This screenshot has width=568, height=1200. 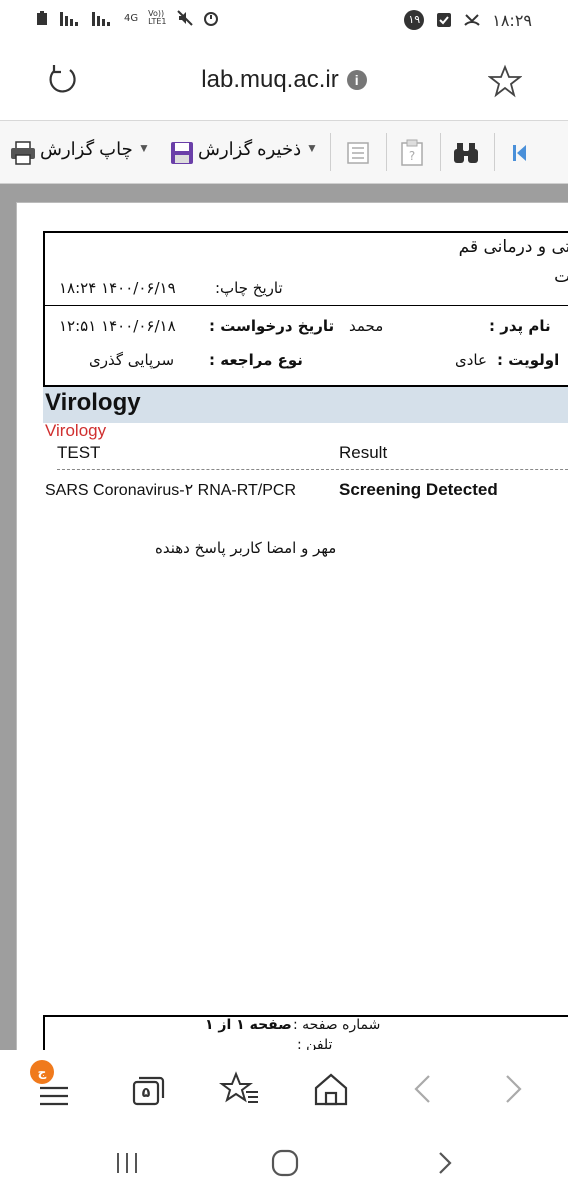 I want to click on request-date-value: ۱۴۰۰/۰۶/۱۸ ۱۲:۵۱, so click(x=117, y=326).